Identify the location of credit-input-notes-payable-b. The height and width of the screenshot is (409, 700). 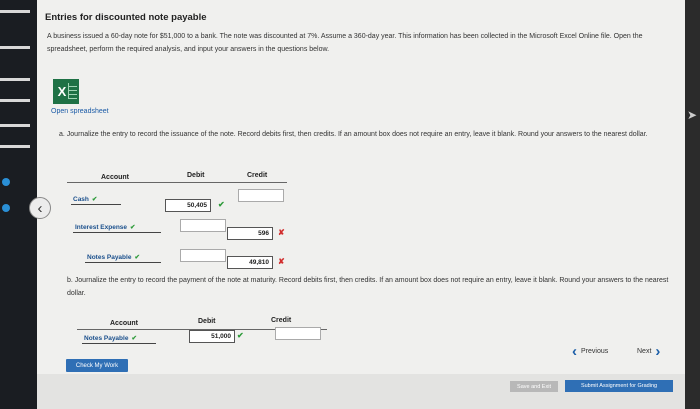
(298, 333).